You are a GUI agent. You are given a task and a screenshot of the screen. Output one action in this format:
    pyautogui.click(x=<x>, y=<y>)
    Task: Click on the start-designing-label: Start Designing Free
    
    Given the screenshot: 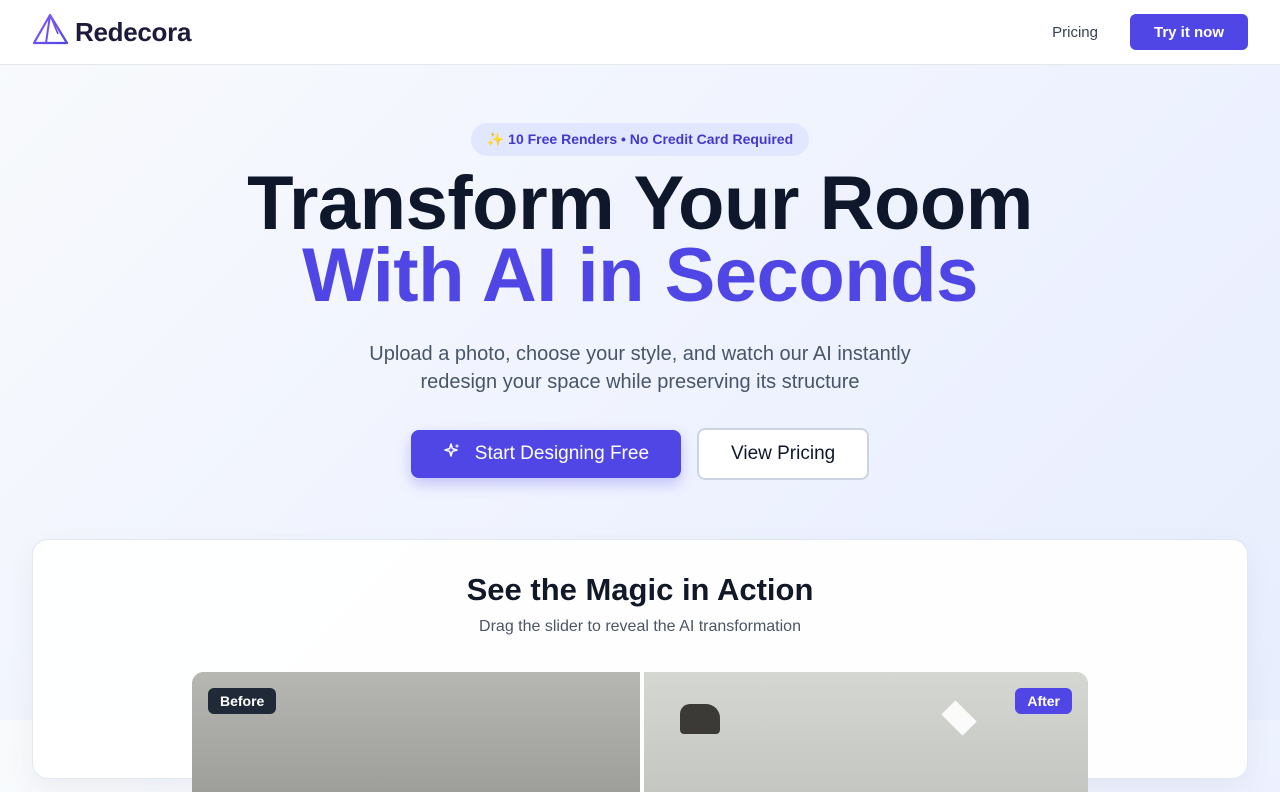 What is the action you would take?
    pyautogui.click(x=562, y=453)
    